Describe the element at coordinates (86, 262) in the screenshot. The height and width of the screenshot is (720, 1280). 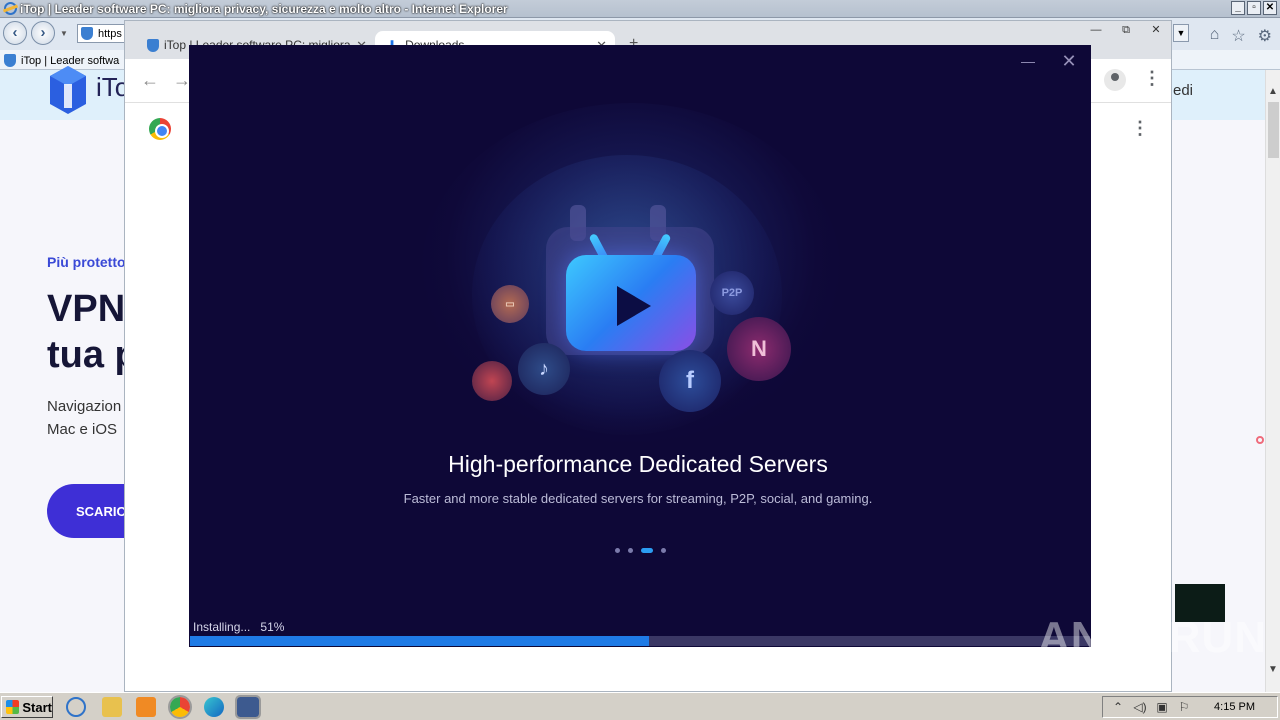
I see `page-subtitle: Più protetto` at that location.